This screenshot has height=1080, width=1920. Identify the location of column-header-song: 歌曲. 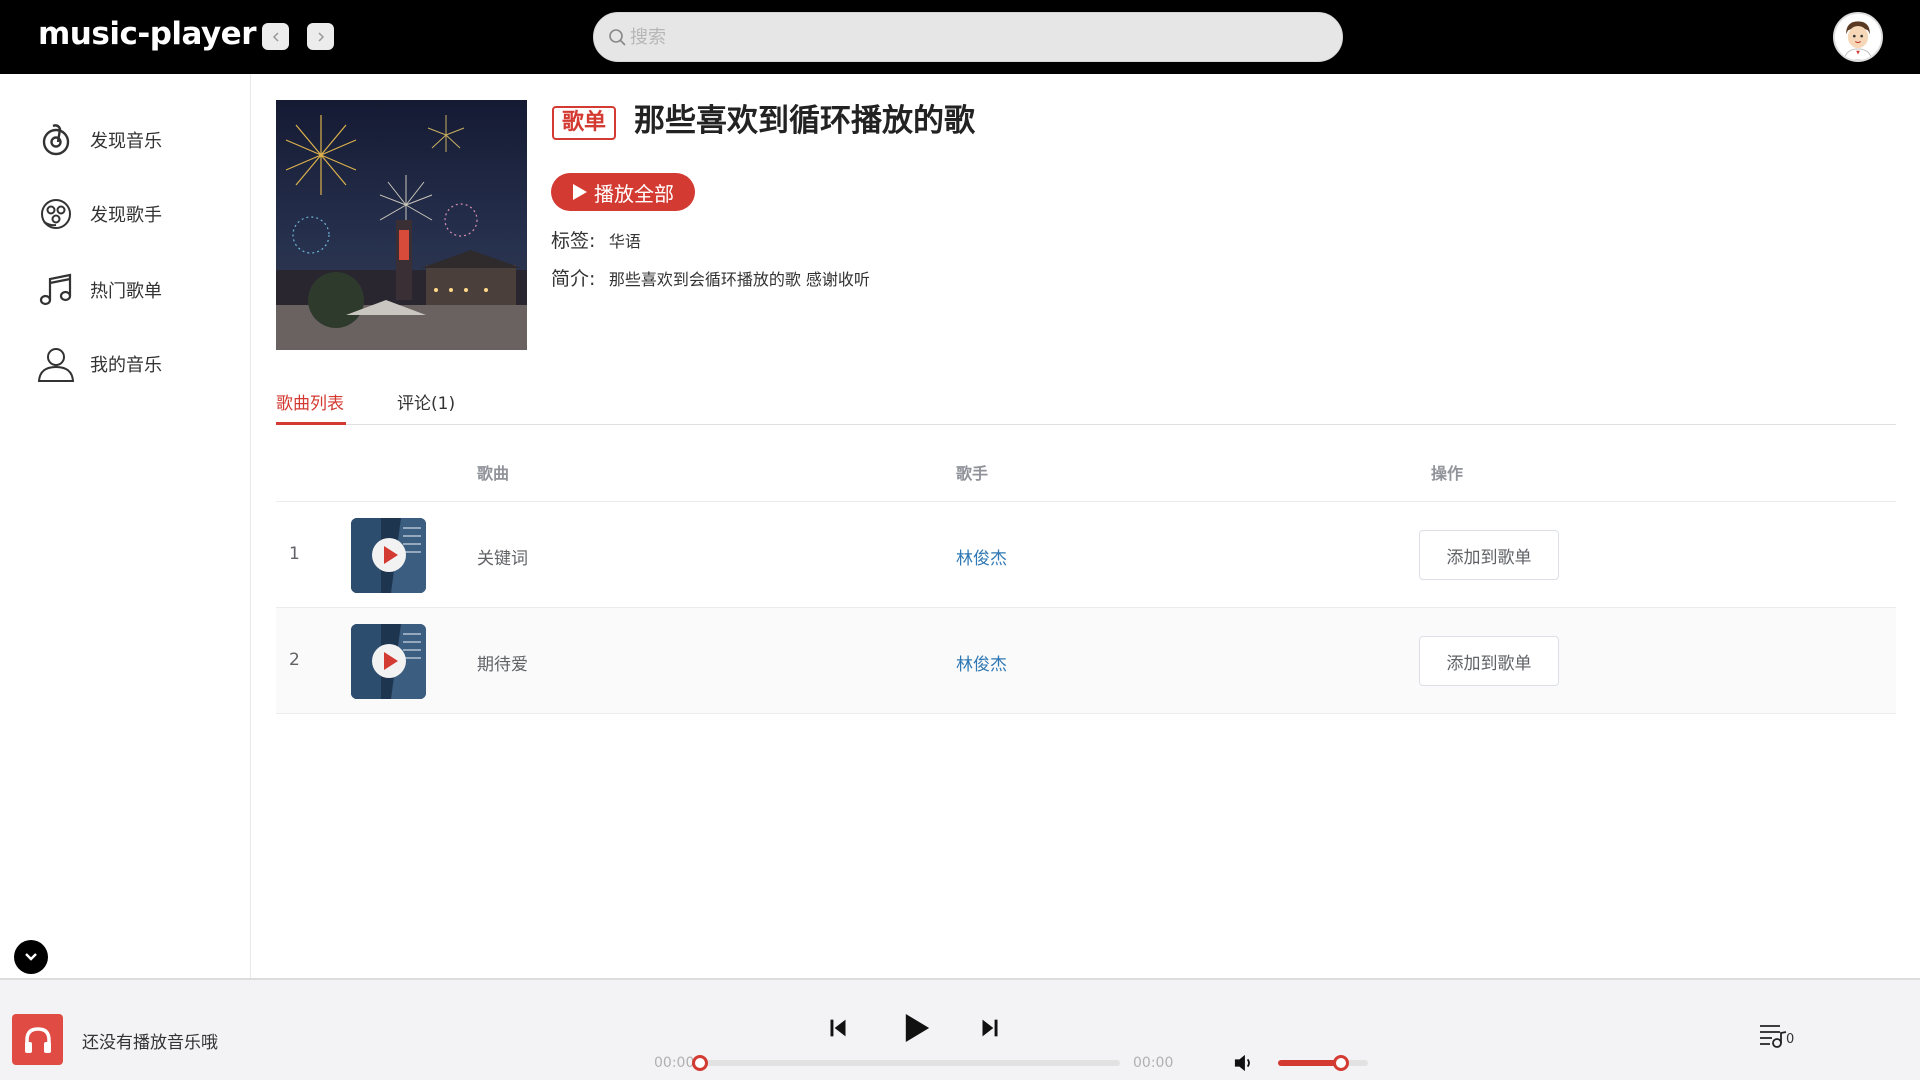
(493, 473).